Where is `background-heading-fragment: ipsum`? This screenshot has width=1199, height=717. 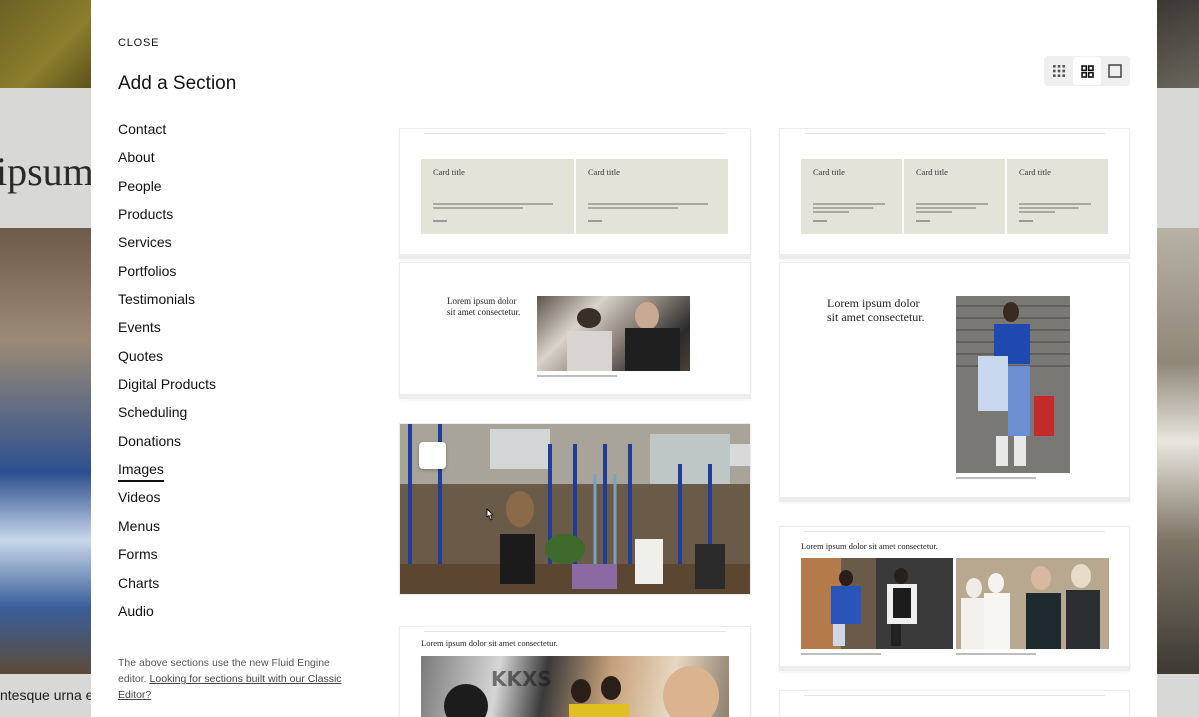
background-heading-fragment: ipsum is located at coordinates (47, 171).